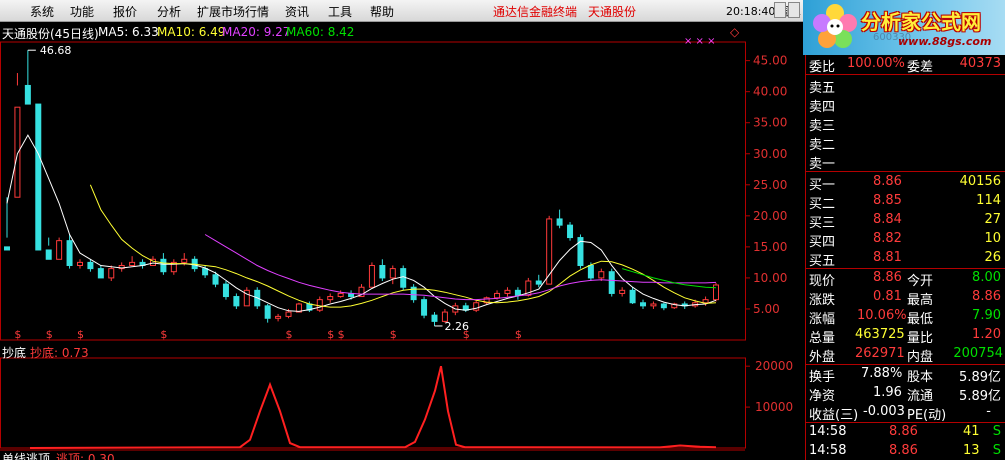 The image size is (1005, 460). What do you see at coordinates (59, 353) in the screenshot?
I see `indicator-value: 抄底: 0.73` at bounding box center [59, 353].